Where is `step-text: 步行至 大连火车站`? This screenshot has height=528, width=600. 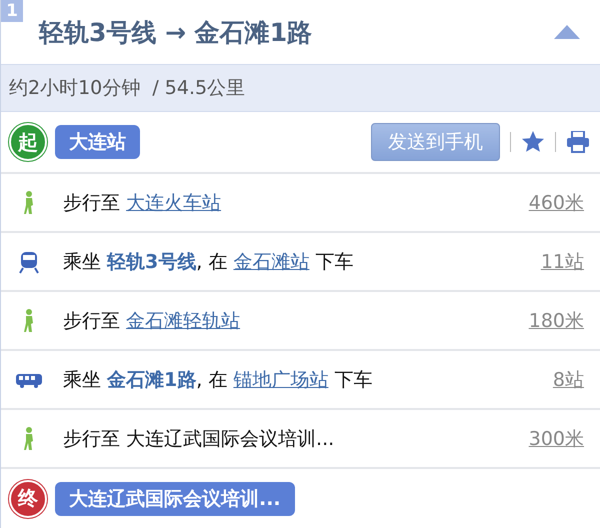
step-text: 步行至 大连火车站 is located at coordinates (142, 203).